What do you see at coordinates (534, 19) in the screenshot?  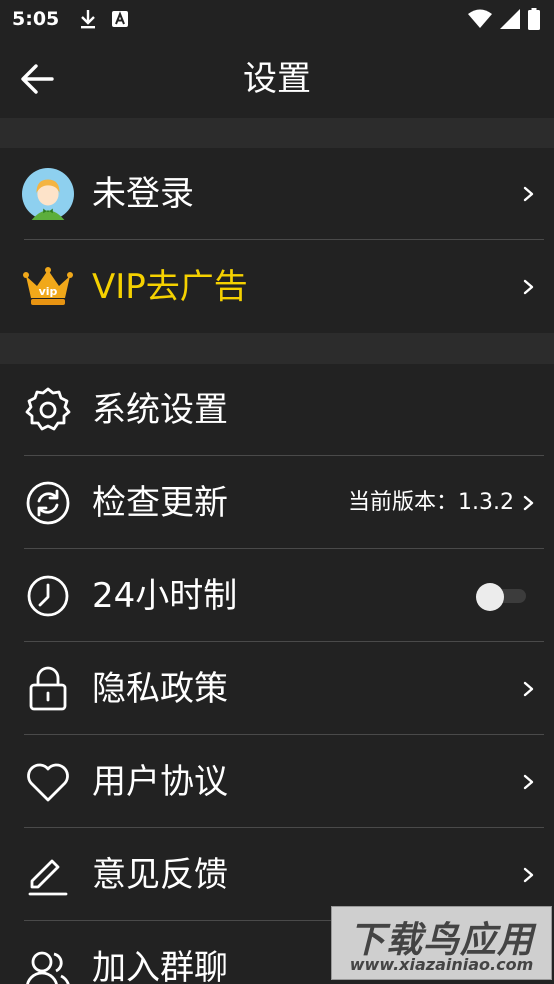 I see `battery-icon` at bounding box center [534, 19].